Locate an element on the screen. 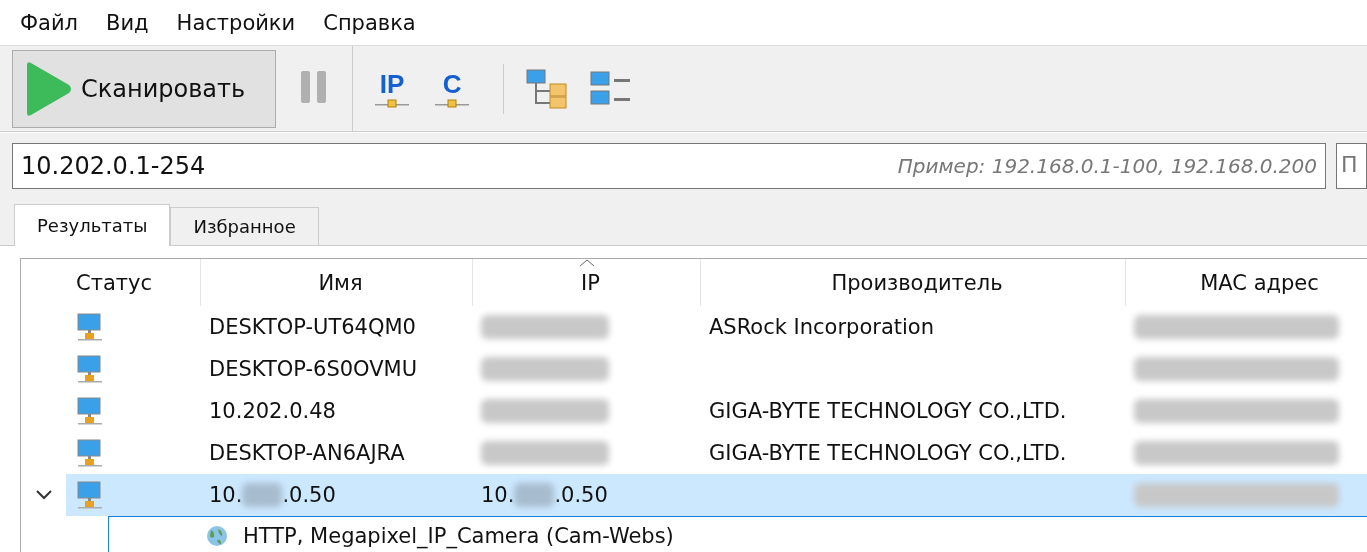  table-cell: DESKTOP-UT64QM0 is located at coordinates (312, 327).